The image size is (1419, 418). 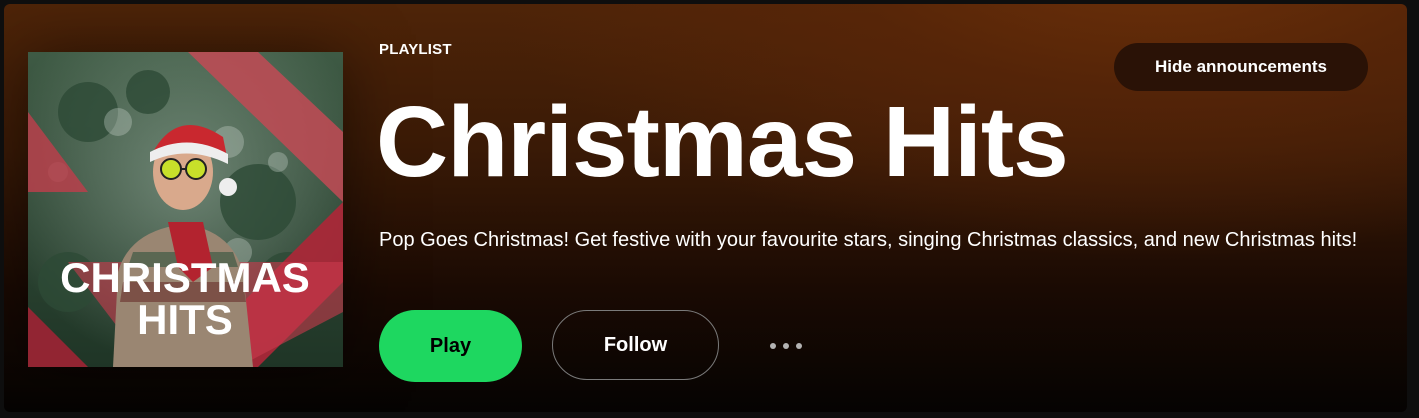 I want to click on playlist-title: Christmas Hits, so click(x=722, y=142).